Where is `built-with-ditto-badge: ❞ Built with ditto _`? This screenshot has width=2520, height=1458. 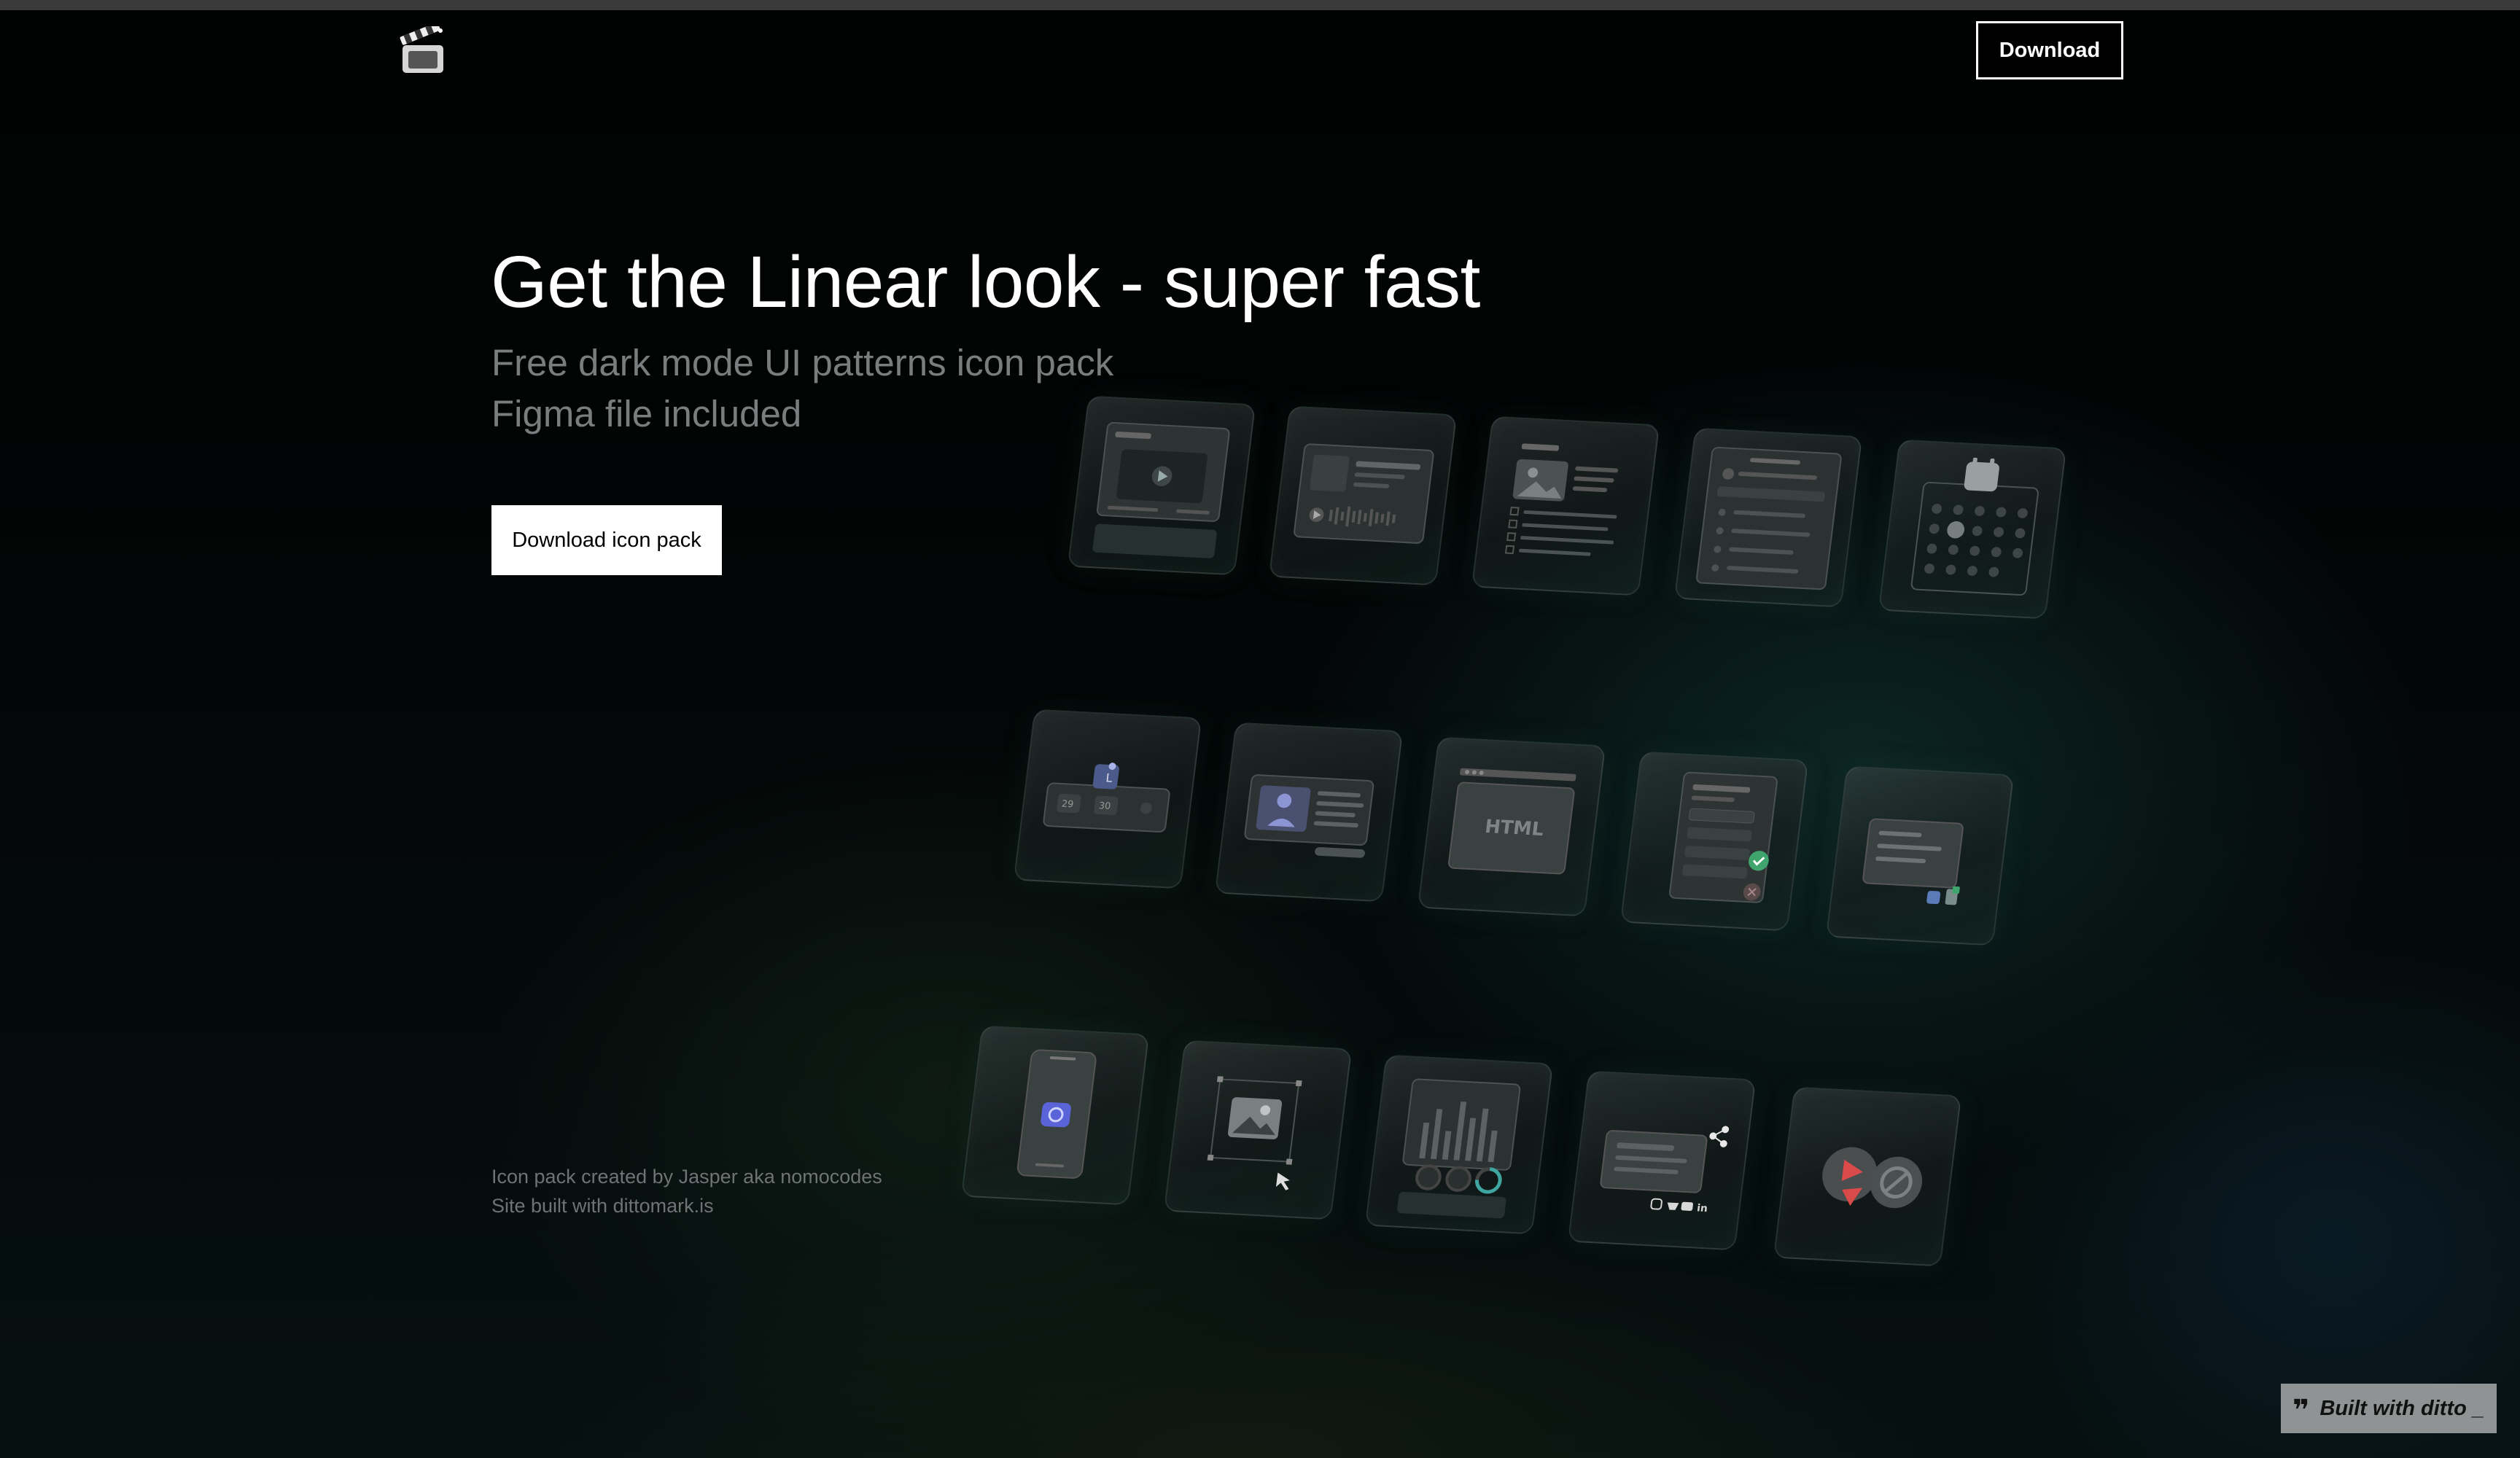
built-with-ditto-badge: ❞ Built with ditto _ is located at coordinates (2389, 1408).